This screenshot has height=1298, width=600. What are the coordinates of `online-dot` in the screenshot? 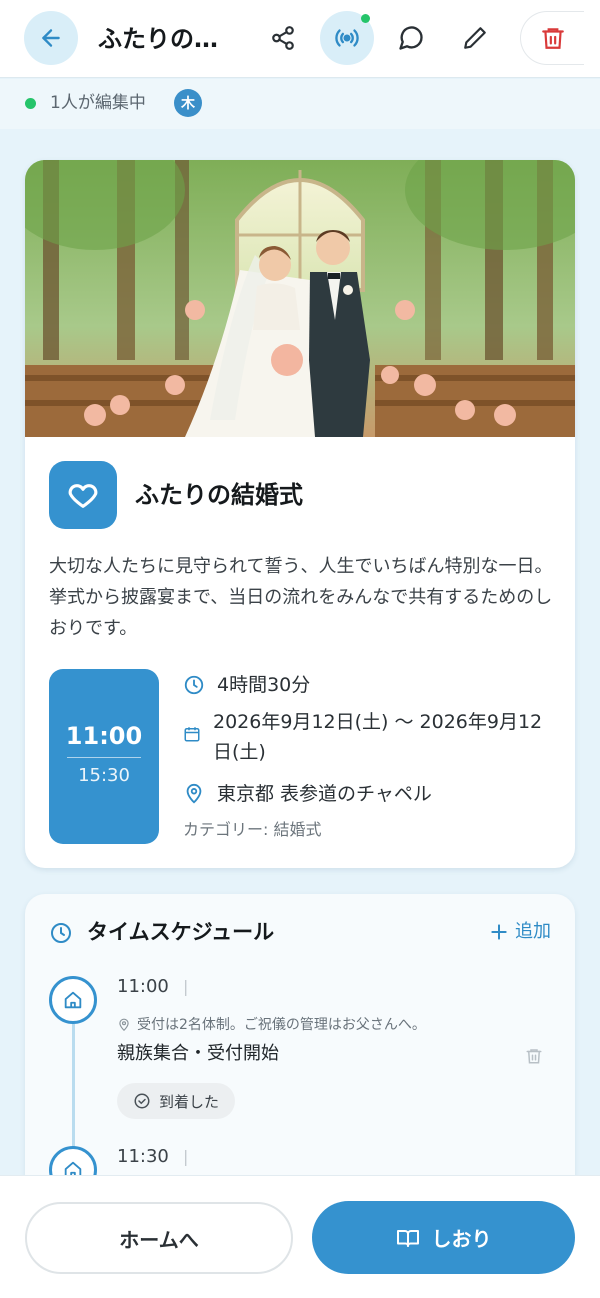 It's located at (30, 103).